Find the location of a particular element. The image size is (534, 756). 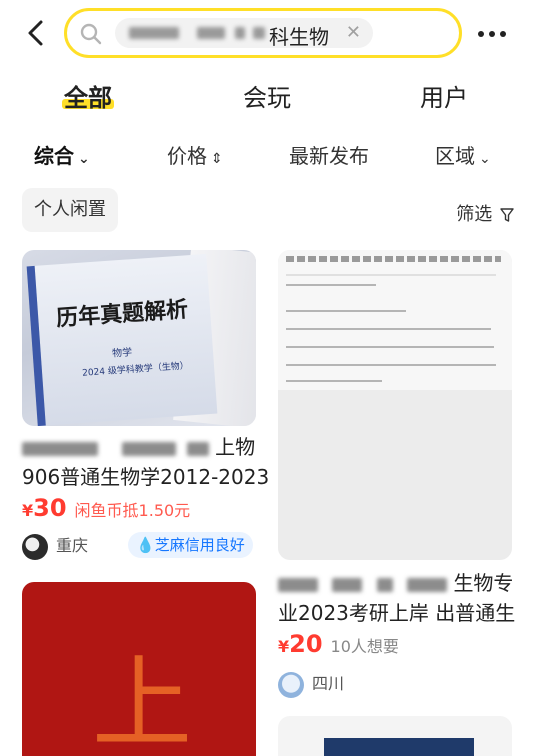

sort-label: 区域 is located at coordinates (455, 156).